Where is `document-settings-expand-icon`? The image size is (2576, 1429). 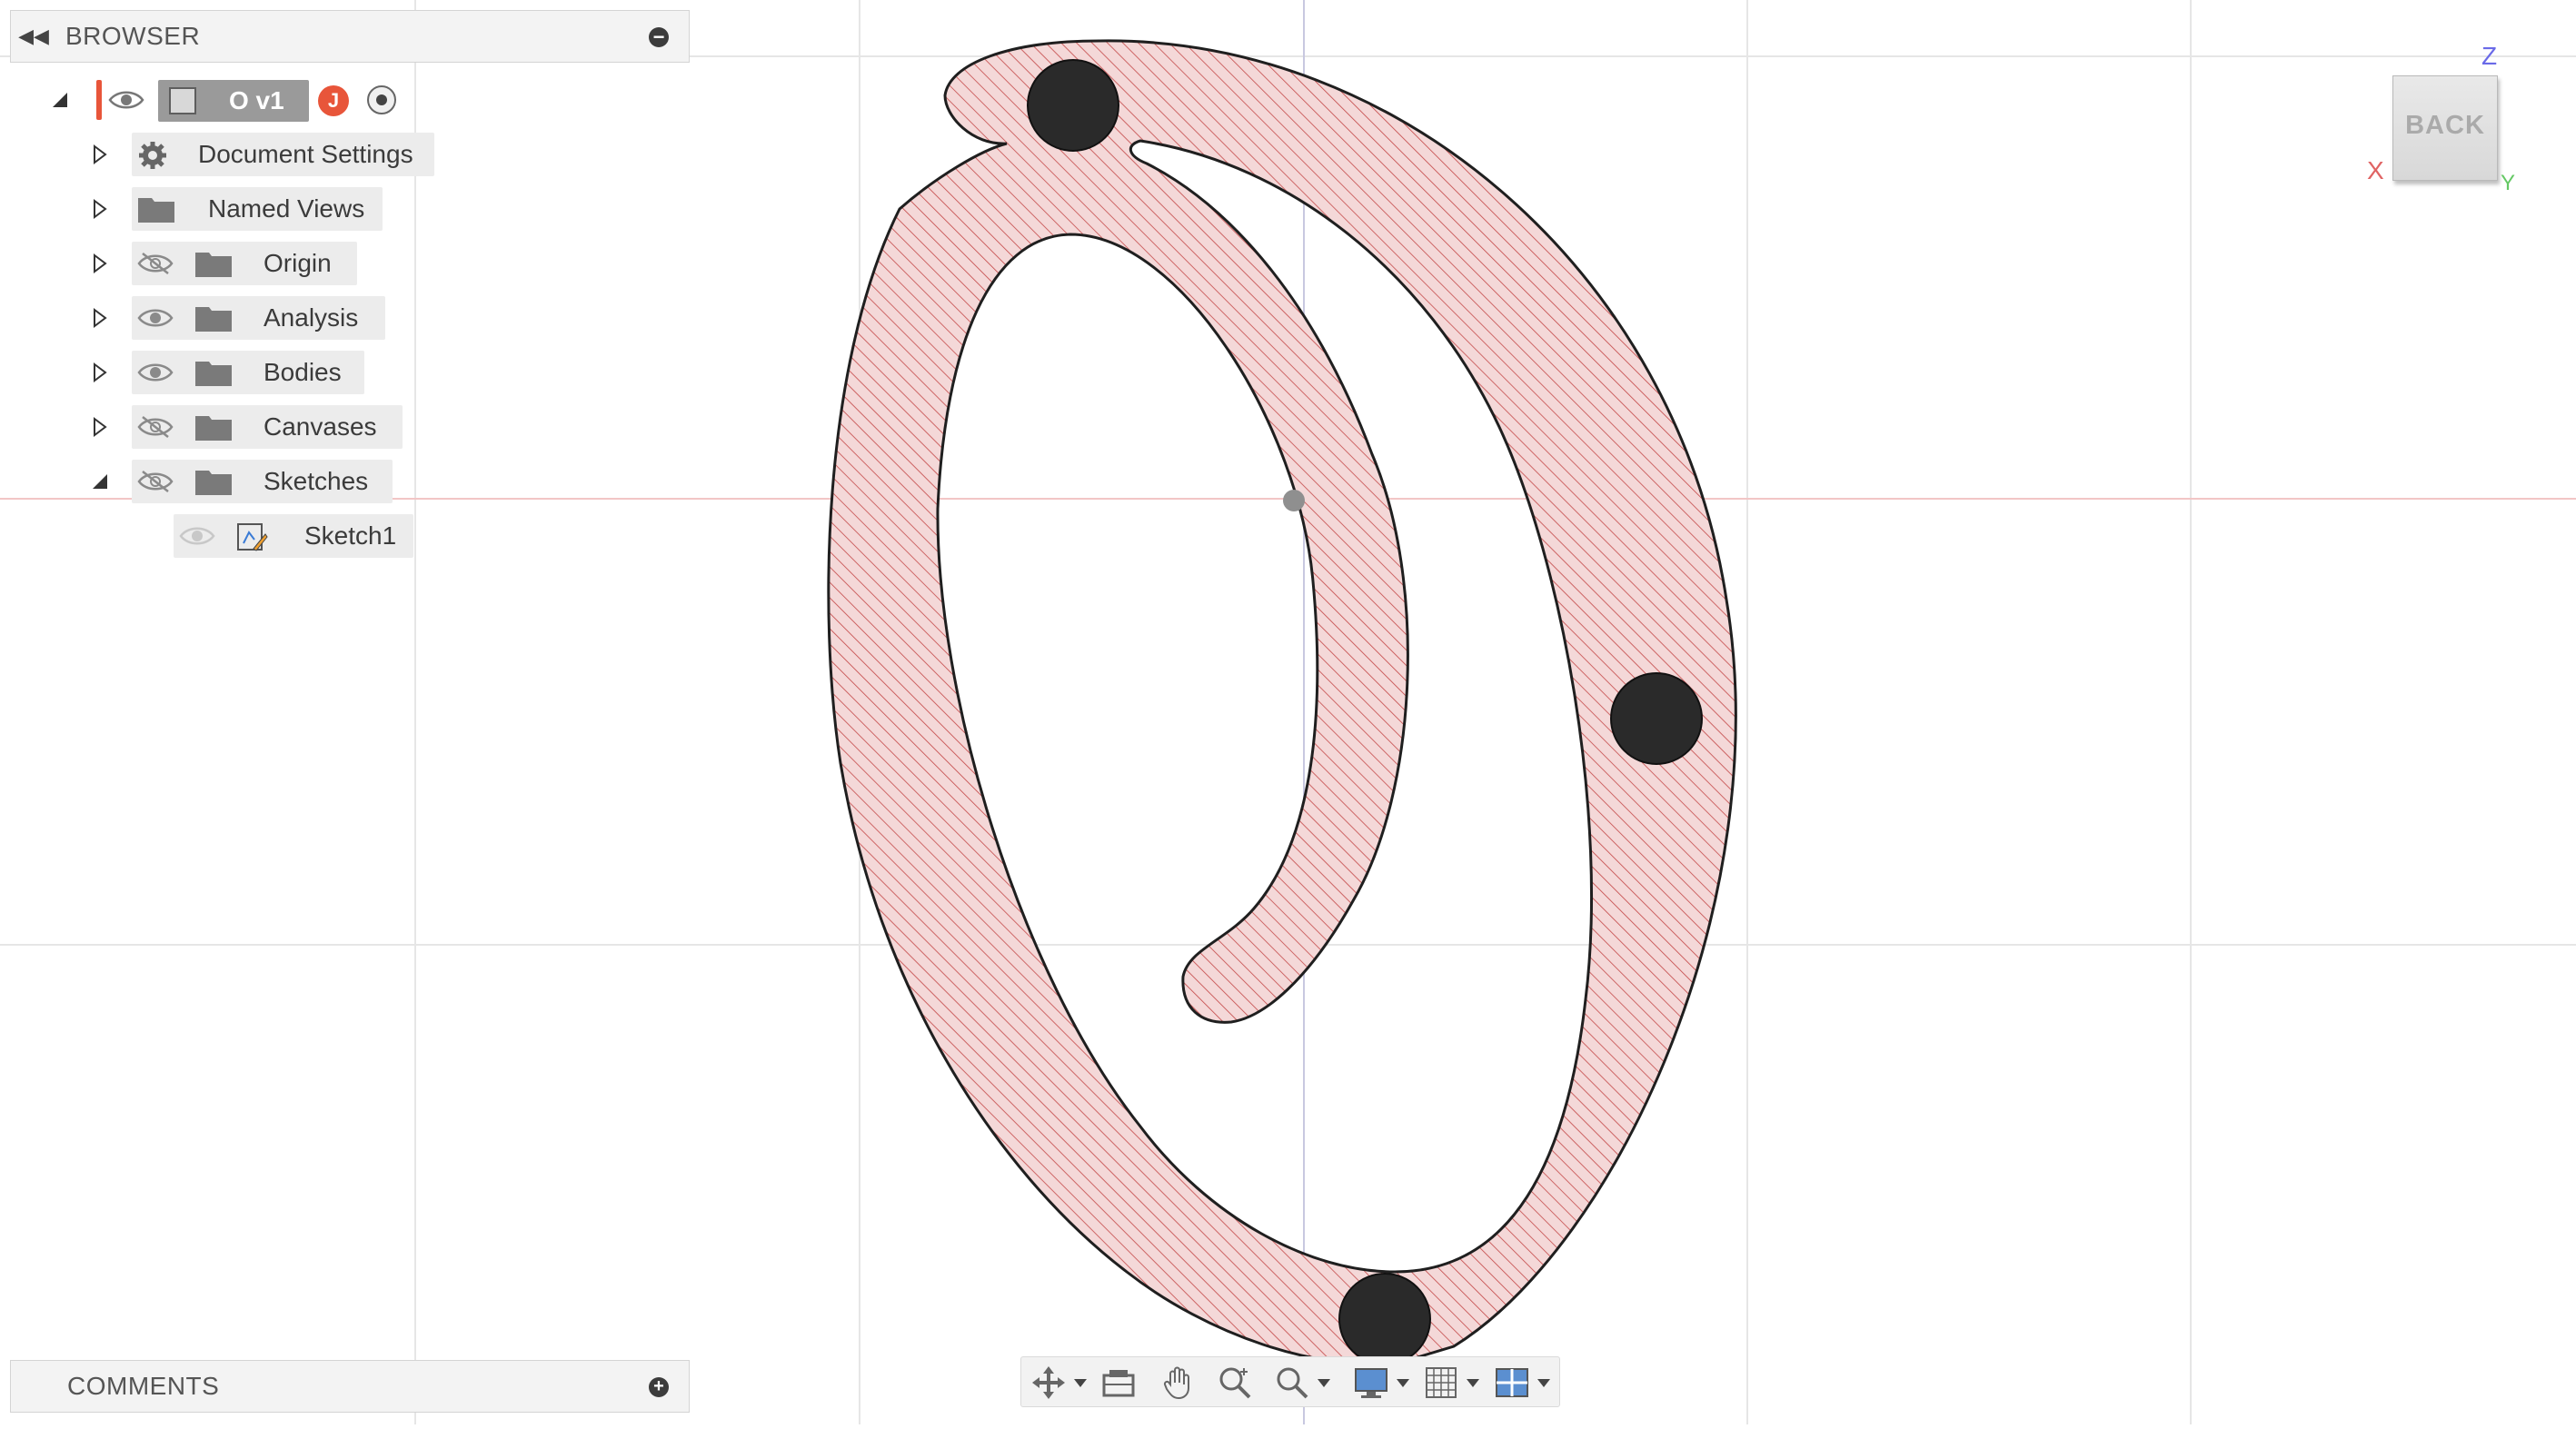 document-settings-expand-icon is located at coordinates (100, 155).